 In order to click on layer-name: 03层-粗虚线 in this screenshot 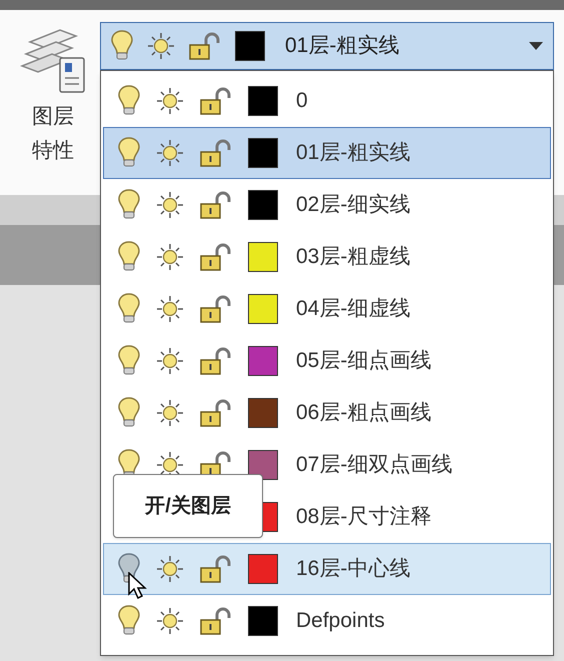, I will do `click(353, 257)`.